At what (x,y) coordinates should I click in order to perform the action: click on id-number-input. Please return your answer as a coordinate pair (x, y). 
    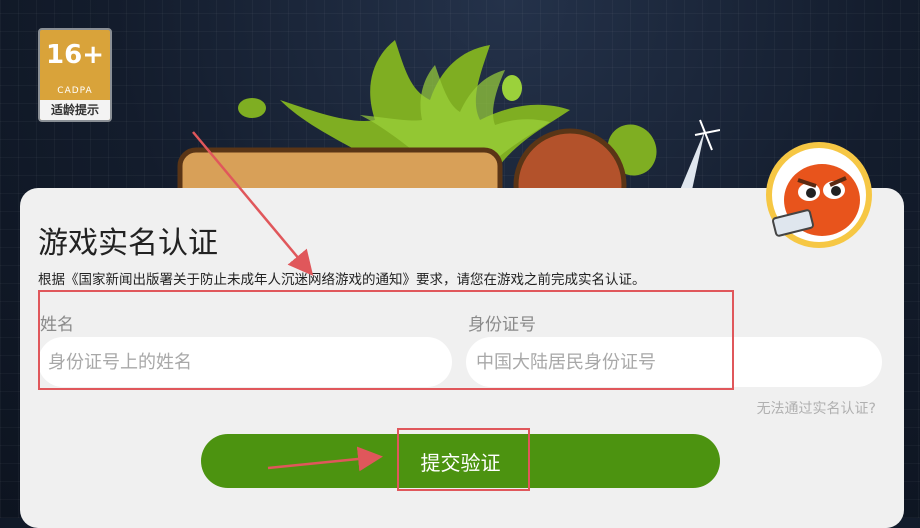
    Looking at the image, I should click on (674, 362).